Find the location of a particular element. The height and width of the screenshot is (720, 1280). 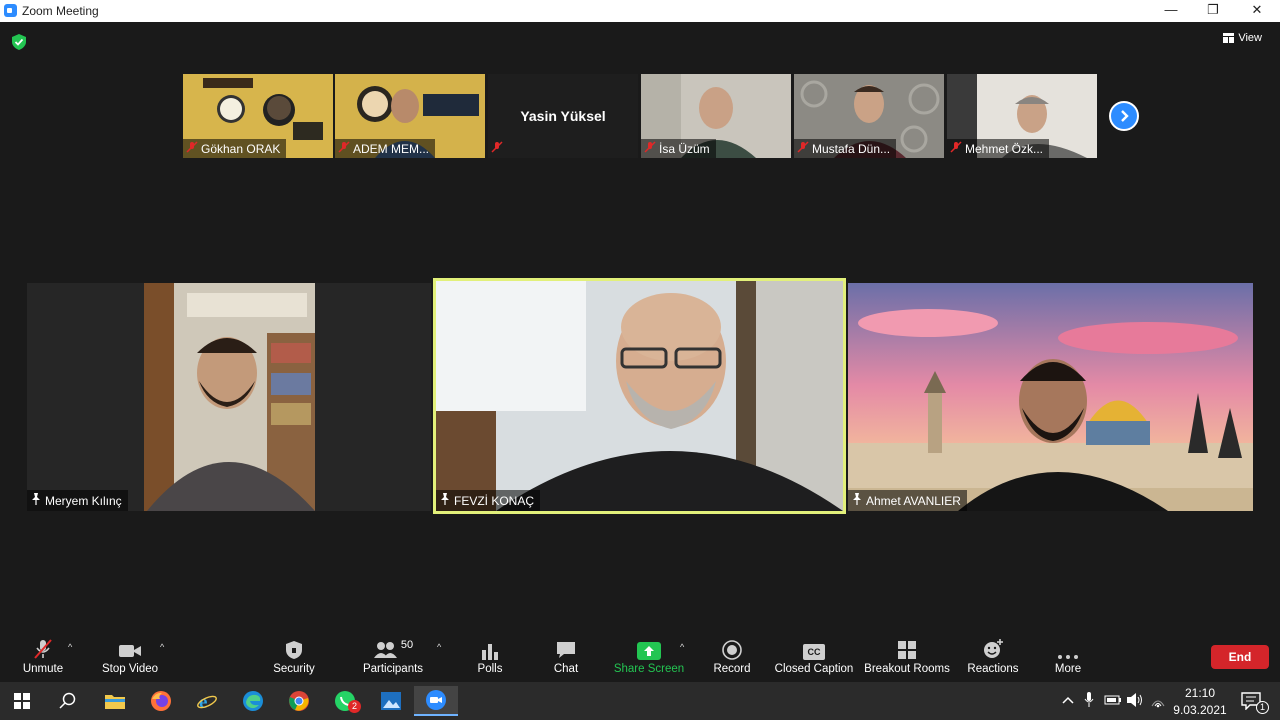

view-button: View is located at coordinates (1242, 38).